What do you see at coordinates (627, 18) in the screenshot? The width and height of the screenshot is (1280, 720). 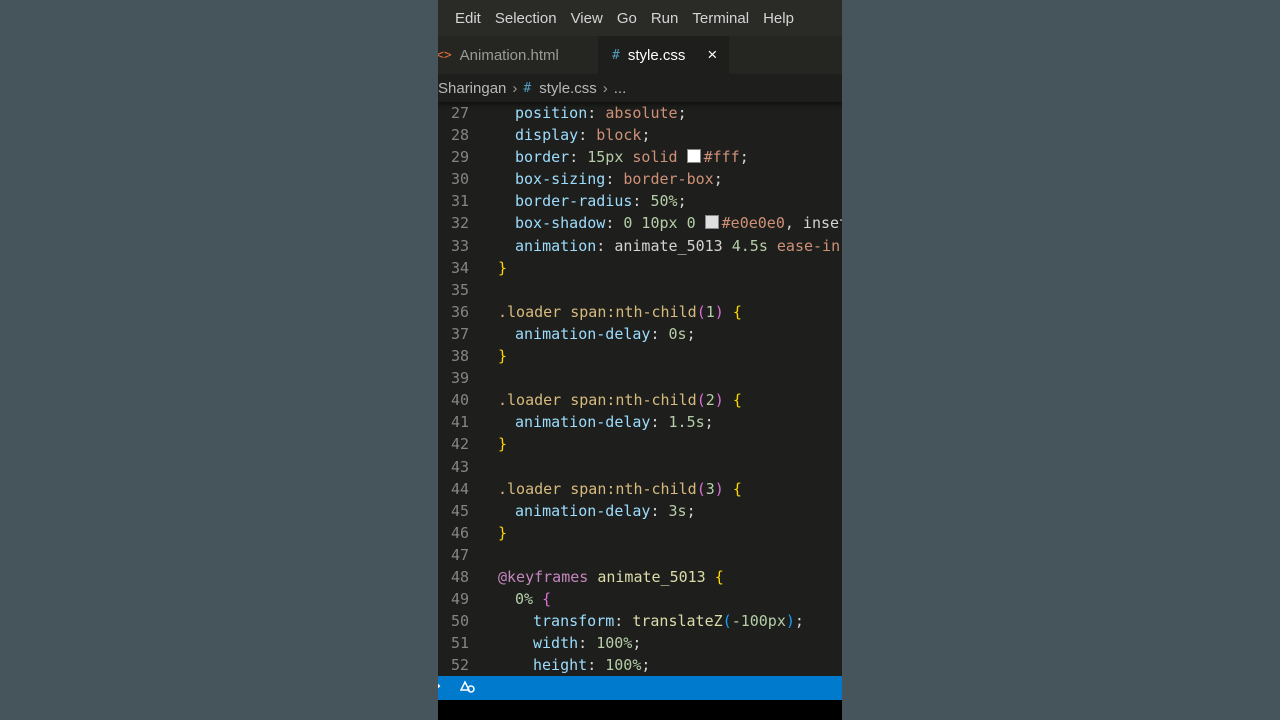 I see `menu-go: Go` at bounding box center [627, 18].